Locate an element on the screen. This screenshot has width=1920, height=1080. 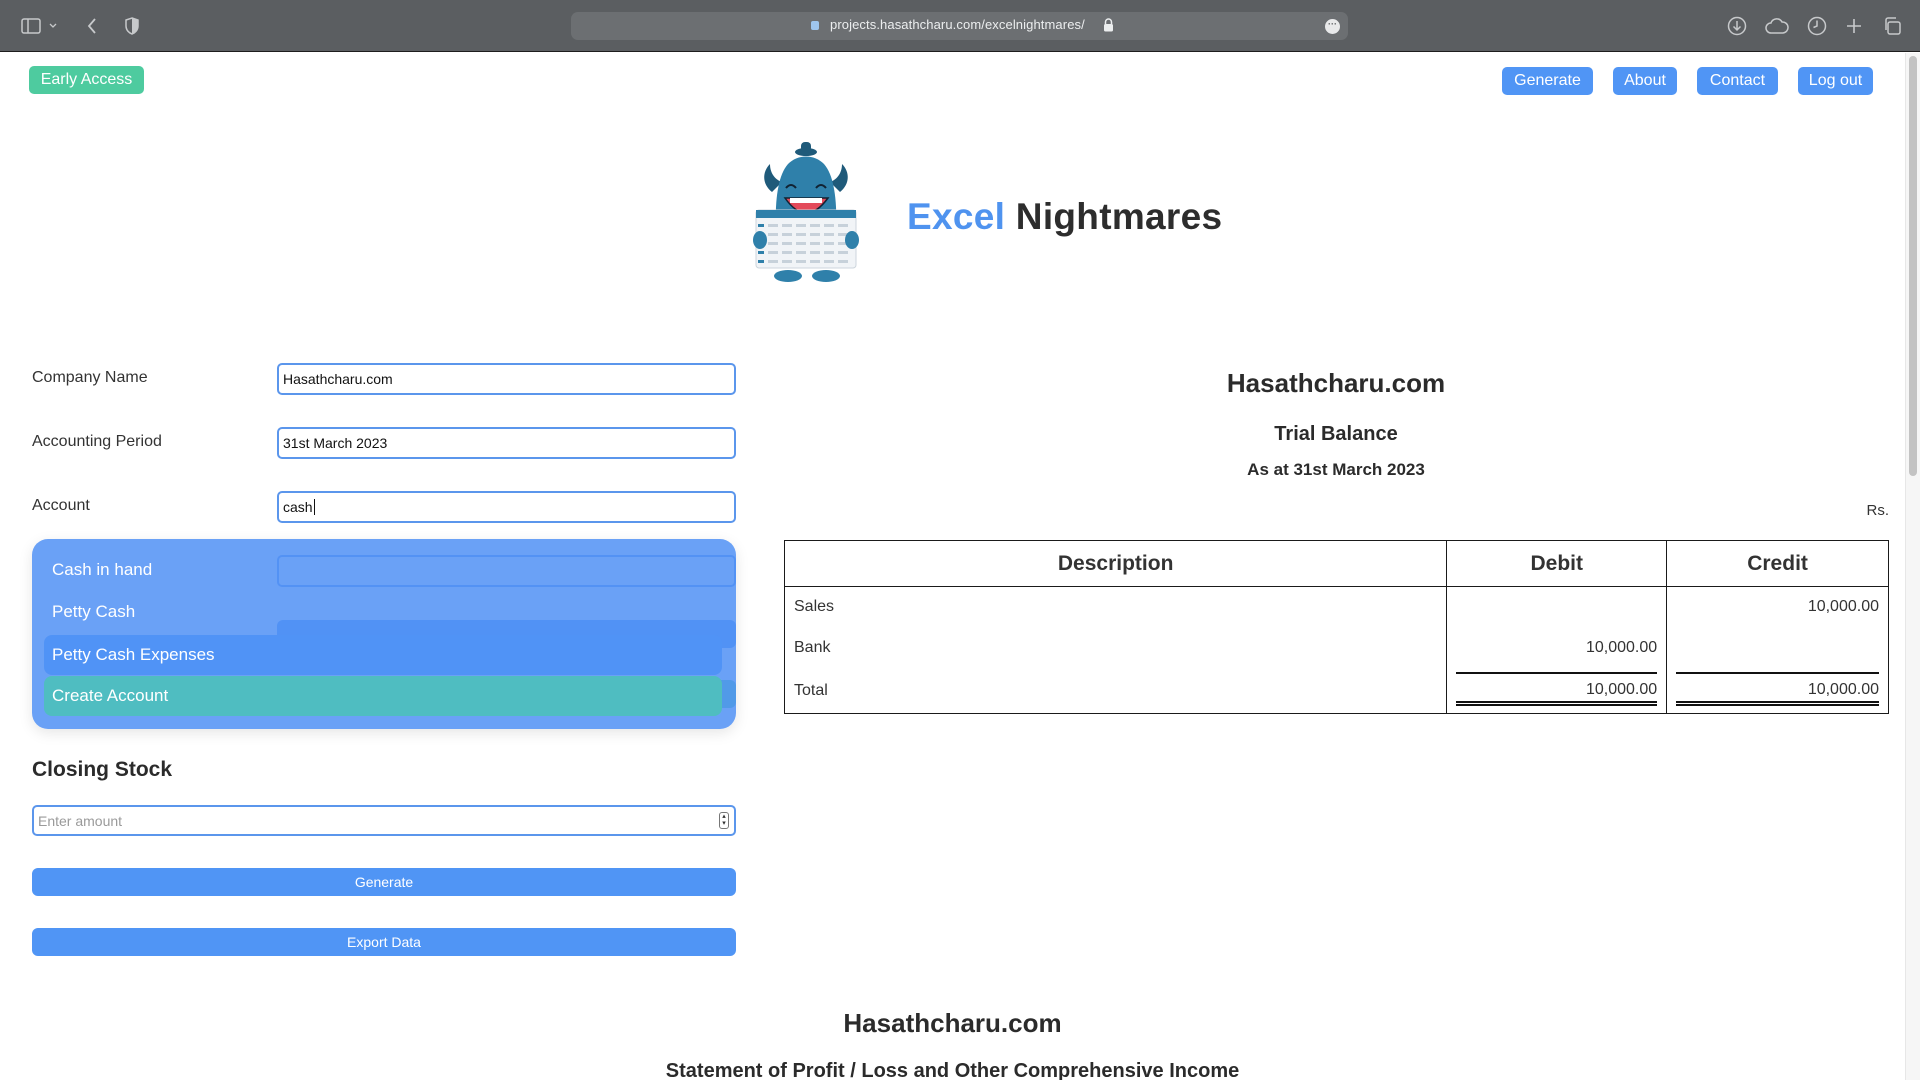
column-header-debit: Debit is located at coordinates (1557, 563).